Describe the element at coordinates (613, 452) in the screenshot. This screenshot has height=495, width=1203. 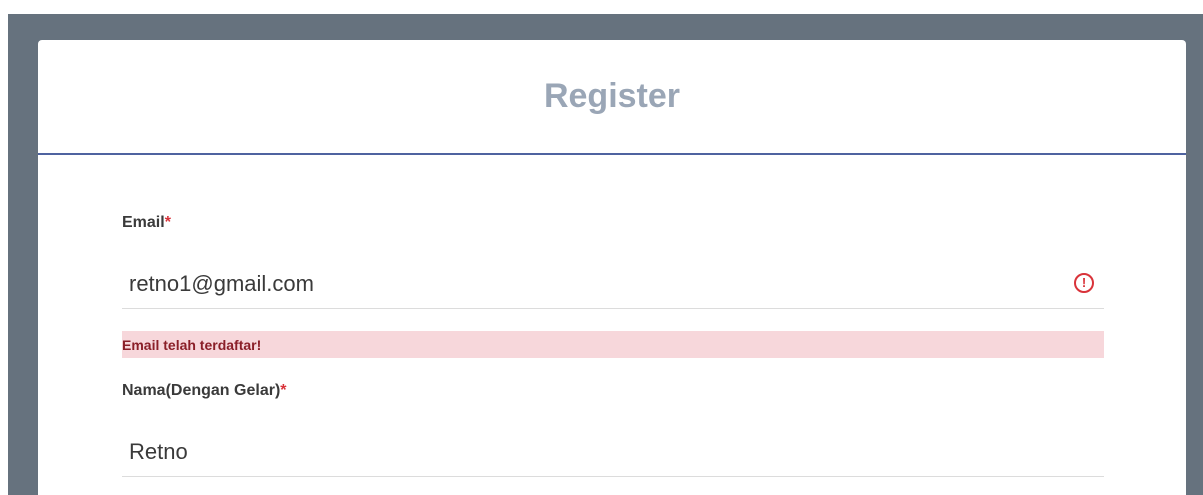
I see `name-field` at that location.